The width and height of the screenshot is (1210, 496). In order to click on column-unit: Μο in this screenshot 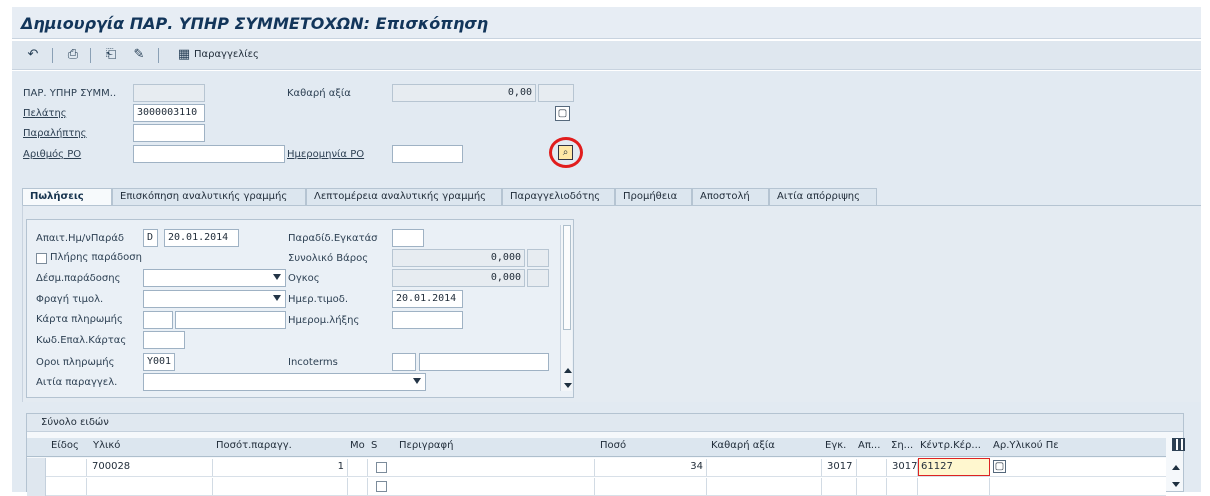, I will do `click(357, 445)`.